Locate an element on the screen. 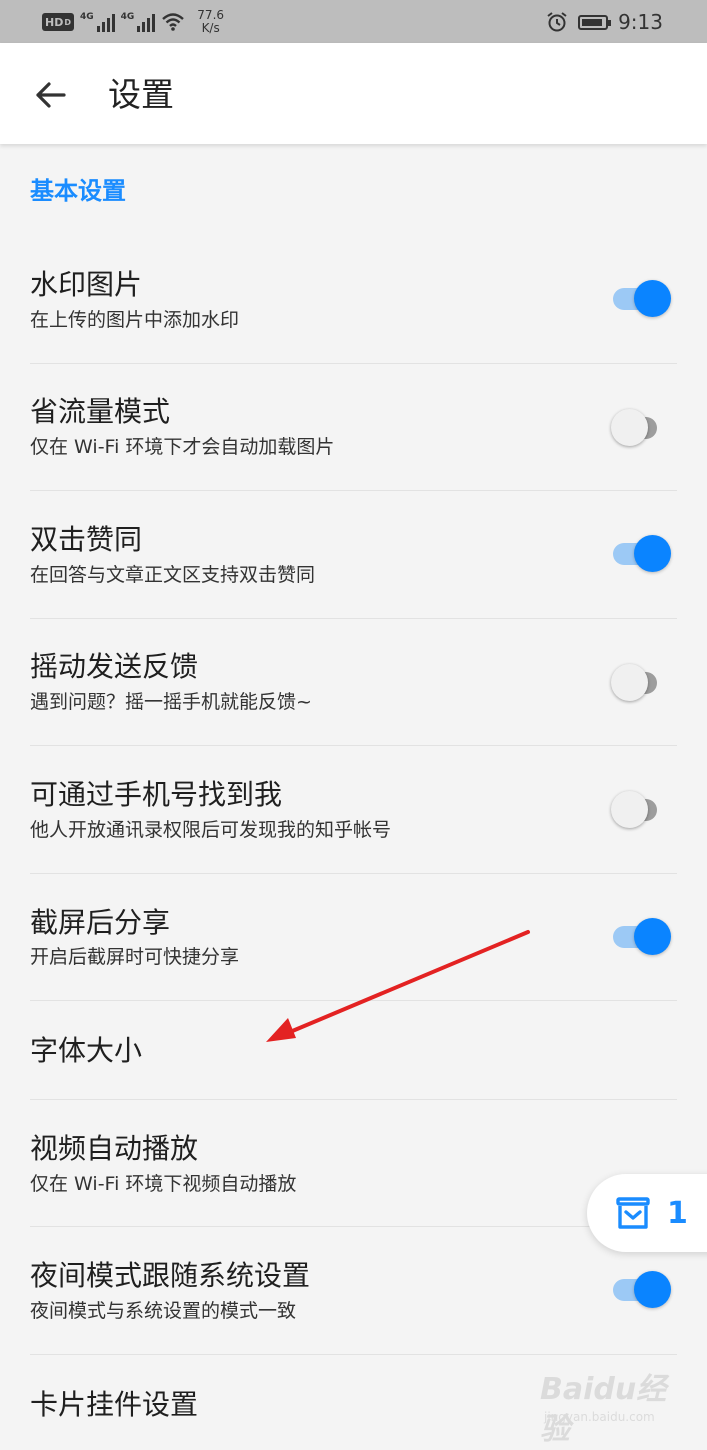 The image size is (707, 1450). setting-subtitle: 他人开放通讯录权限后可发现我的知乎帐号 is located at coordinates (211, 830).